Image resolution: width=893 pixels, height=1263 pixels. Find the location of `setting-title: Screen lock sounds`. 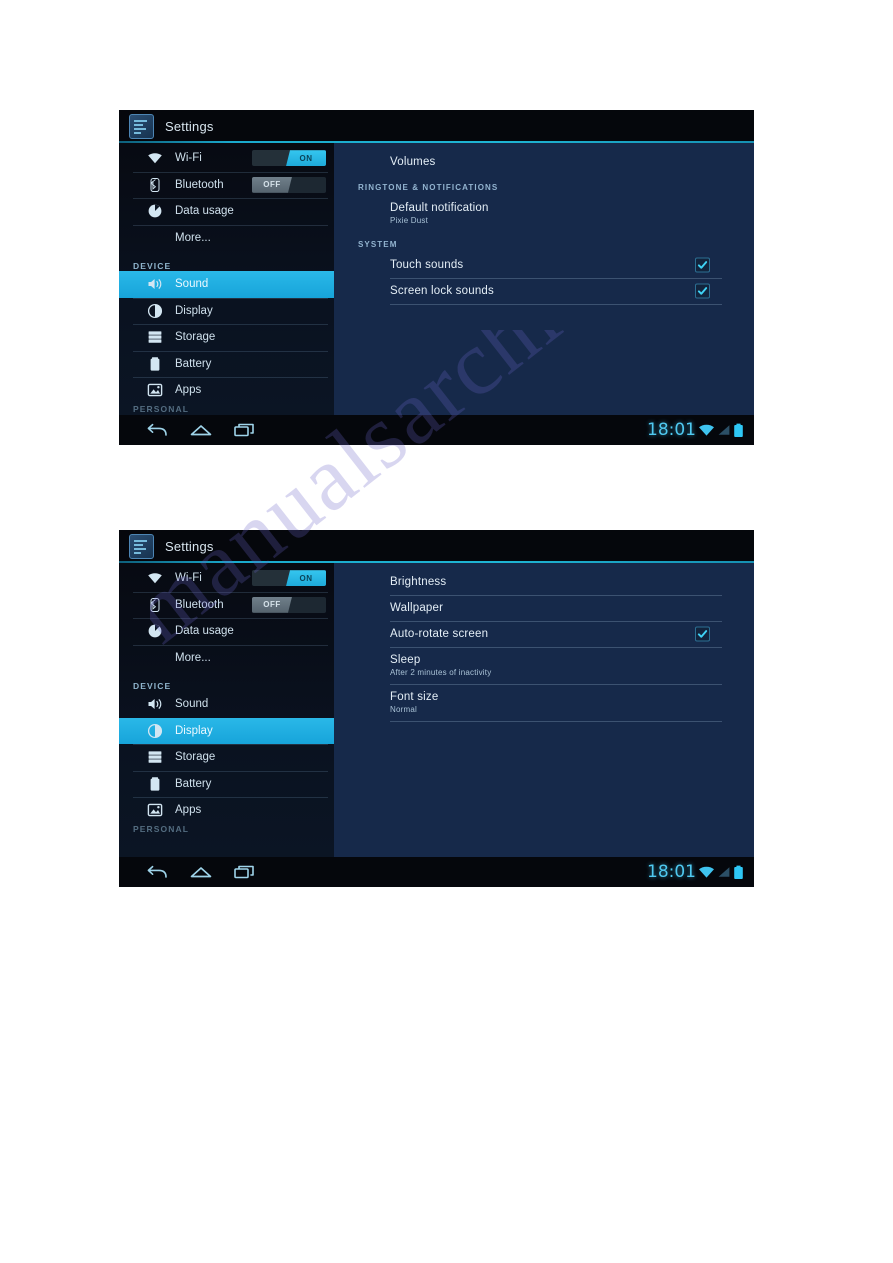

setting-title: Screen lock sounds is located at coordinates (442, 291).